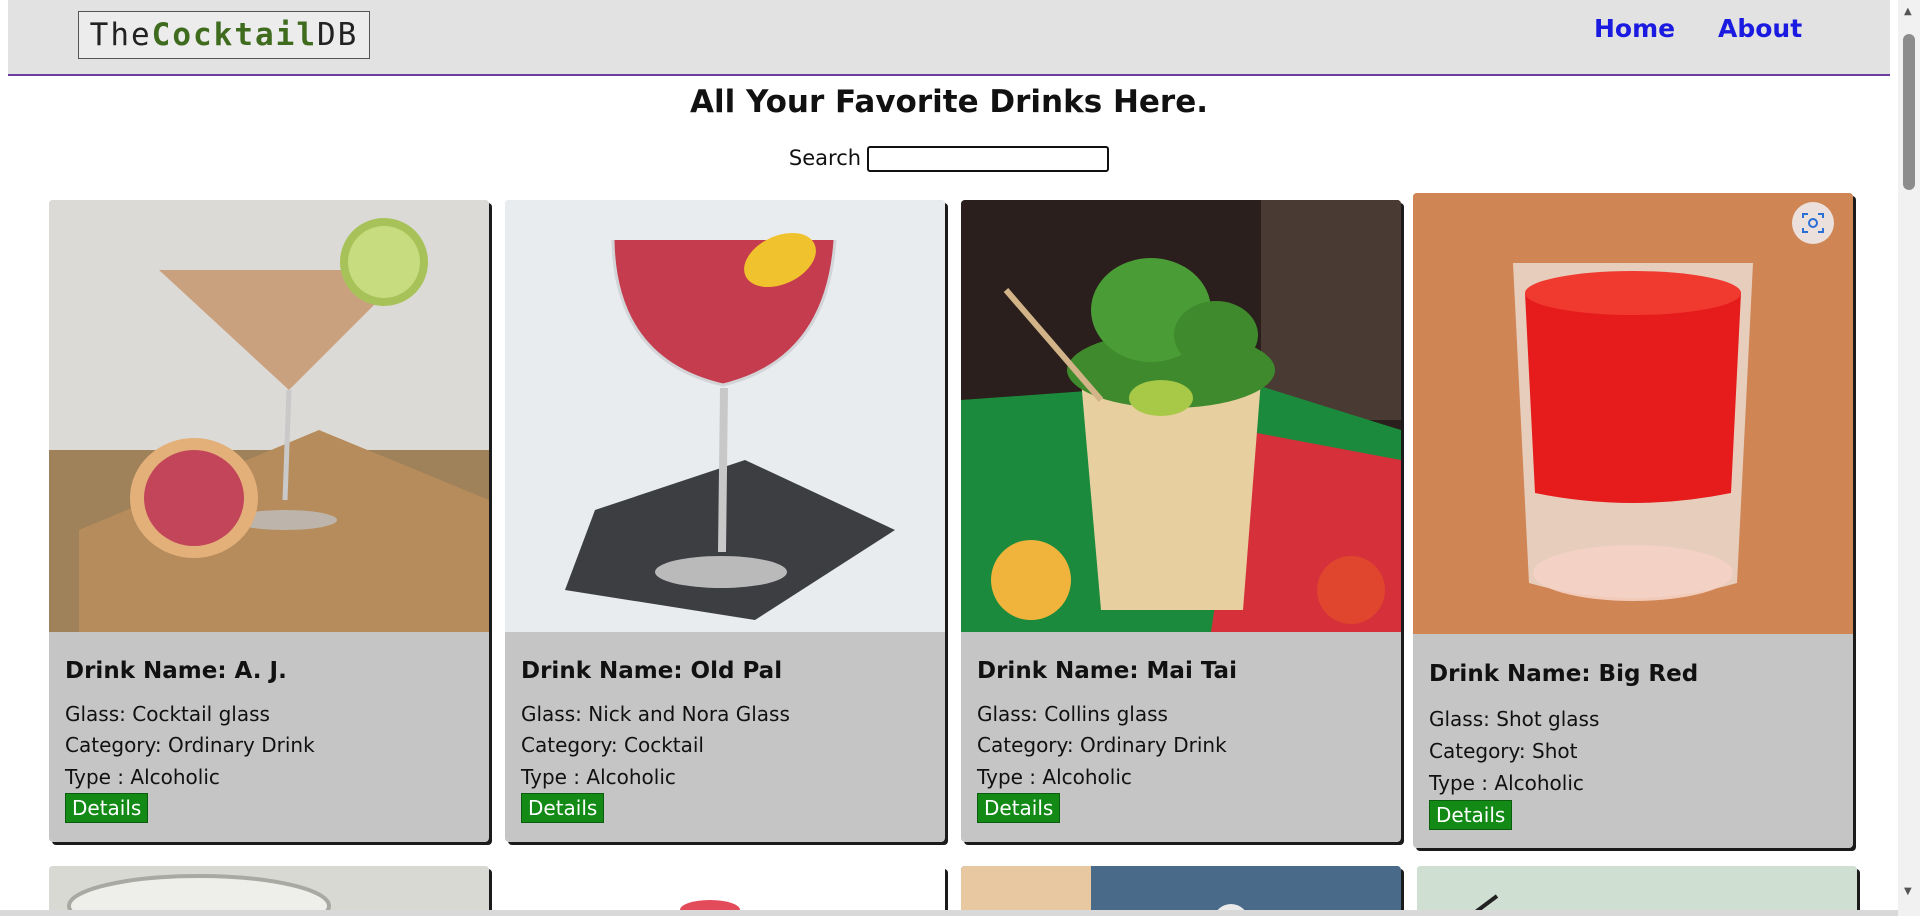  What do you see at coordinates (612, 745) in the screenshot?
I see `drink-category: Category: Cocktail` at bounding box center [612, 745].